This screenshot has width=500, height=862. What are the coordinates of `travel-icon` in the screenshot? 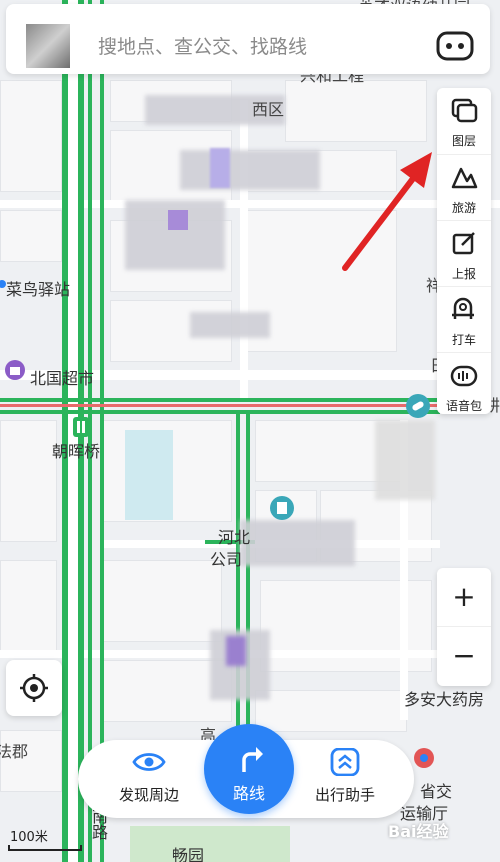 It's located at (464, 178).